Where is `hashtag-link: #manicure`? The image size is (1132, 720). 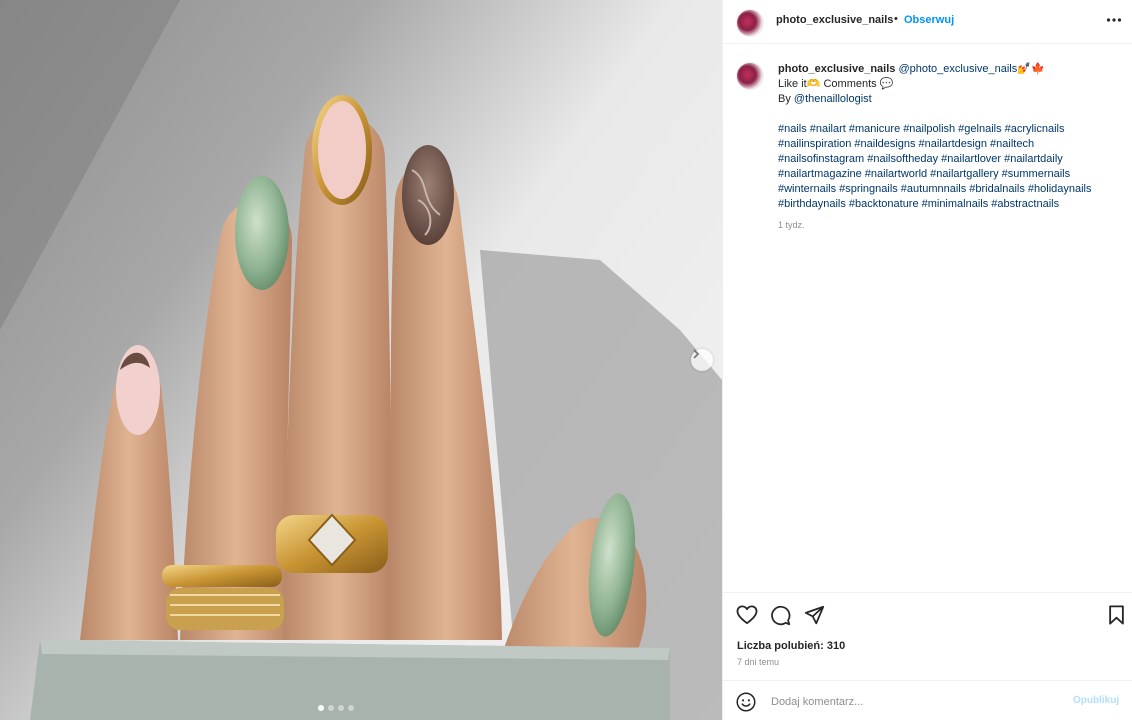
hashtag-link: #manicure is located at coordinates (874, 129).